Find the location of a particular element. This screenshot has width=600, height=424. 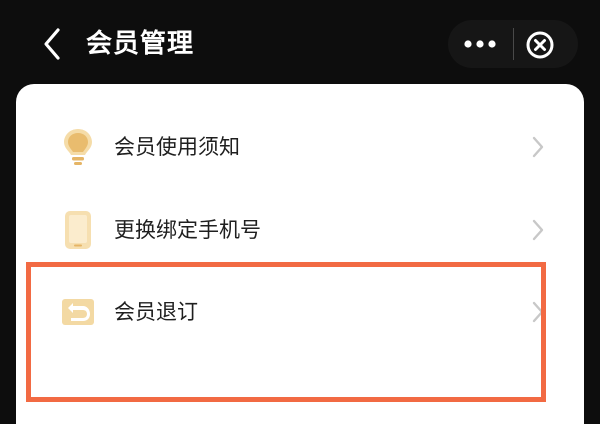

menu-item-label: 会员退订 is located at coordinates (156, 312).